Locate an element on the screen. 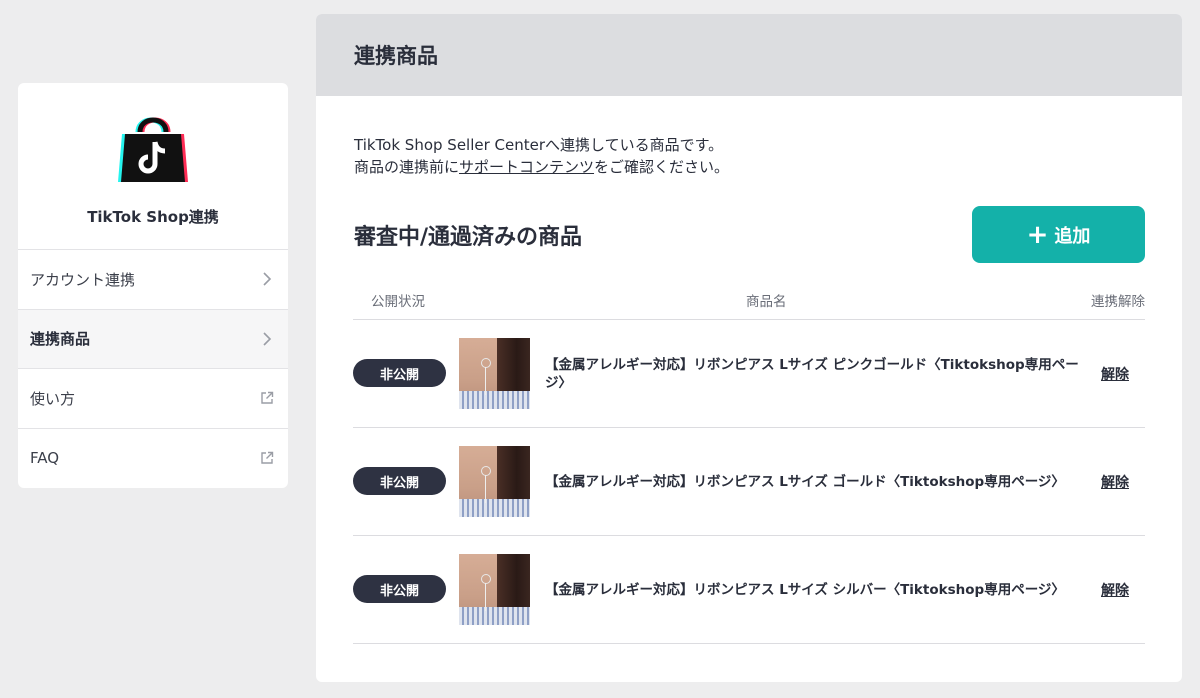 The height and width of the screenshot is (698, 1200). add-button-label: 追加 is located at coordinates (1072, 236).